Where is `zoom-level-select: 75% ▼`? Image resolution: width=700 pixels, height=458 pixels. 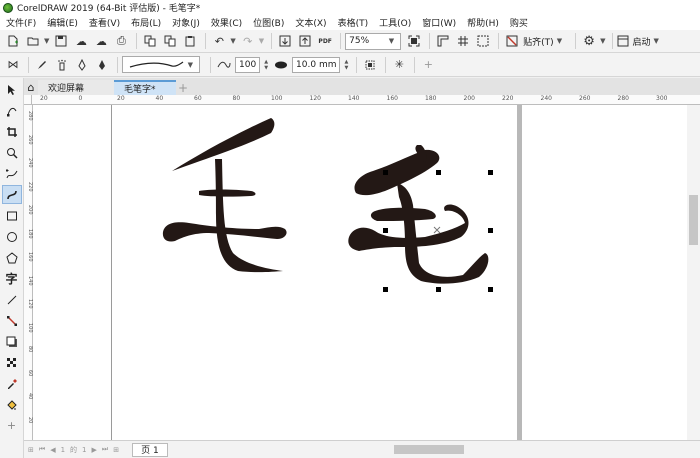 zoom-level-select: 75% ▼ is located at coordinates (373, 41).